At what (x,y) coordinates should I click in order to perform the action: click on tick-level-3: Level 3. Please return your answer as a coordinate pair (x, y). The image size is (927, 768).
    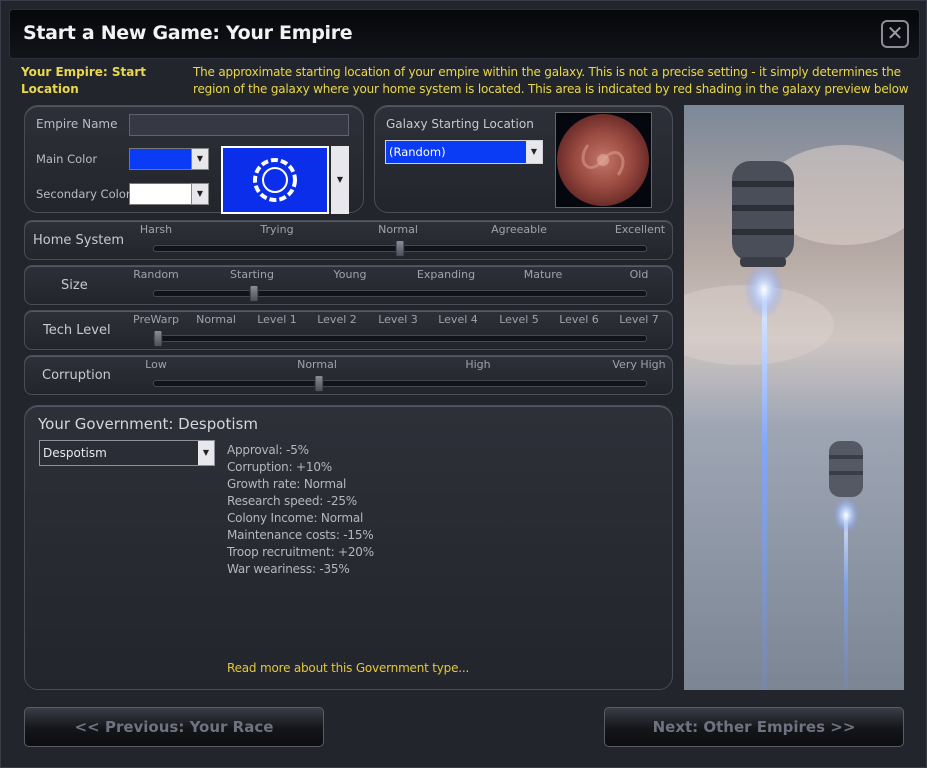
    Looking at the image, I should click on (398, 319).